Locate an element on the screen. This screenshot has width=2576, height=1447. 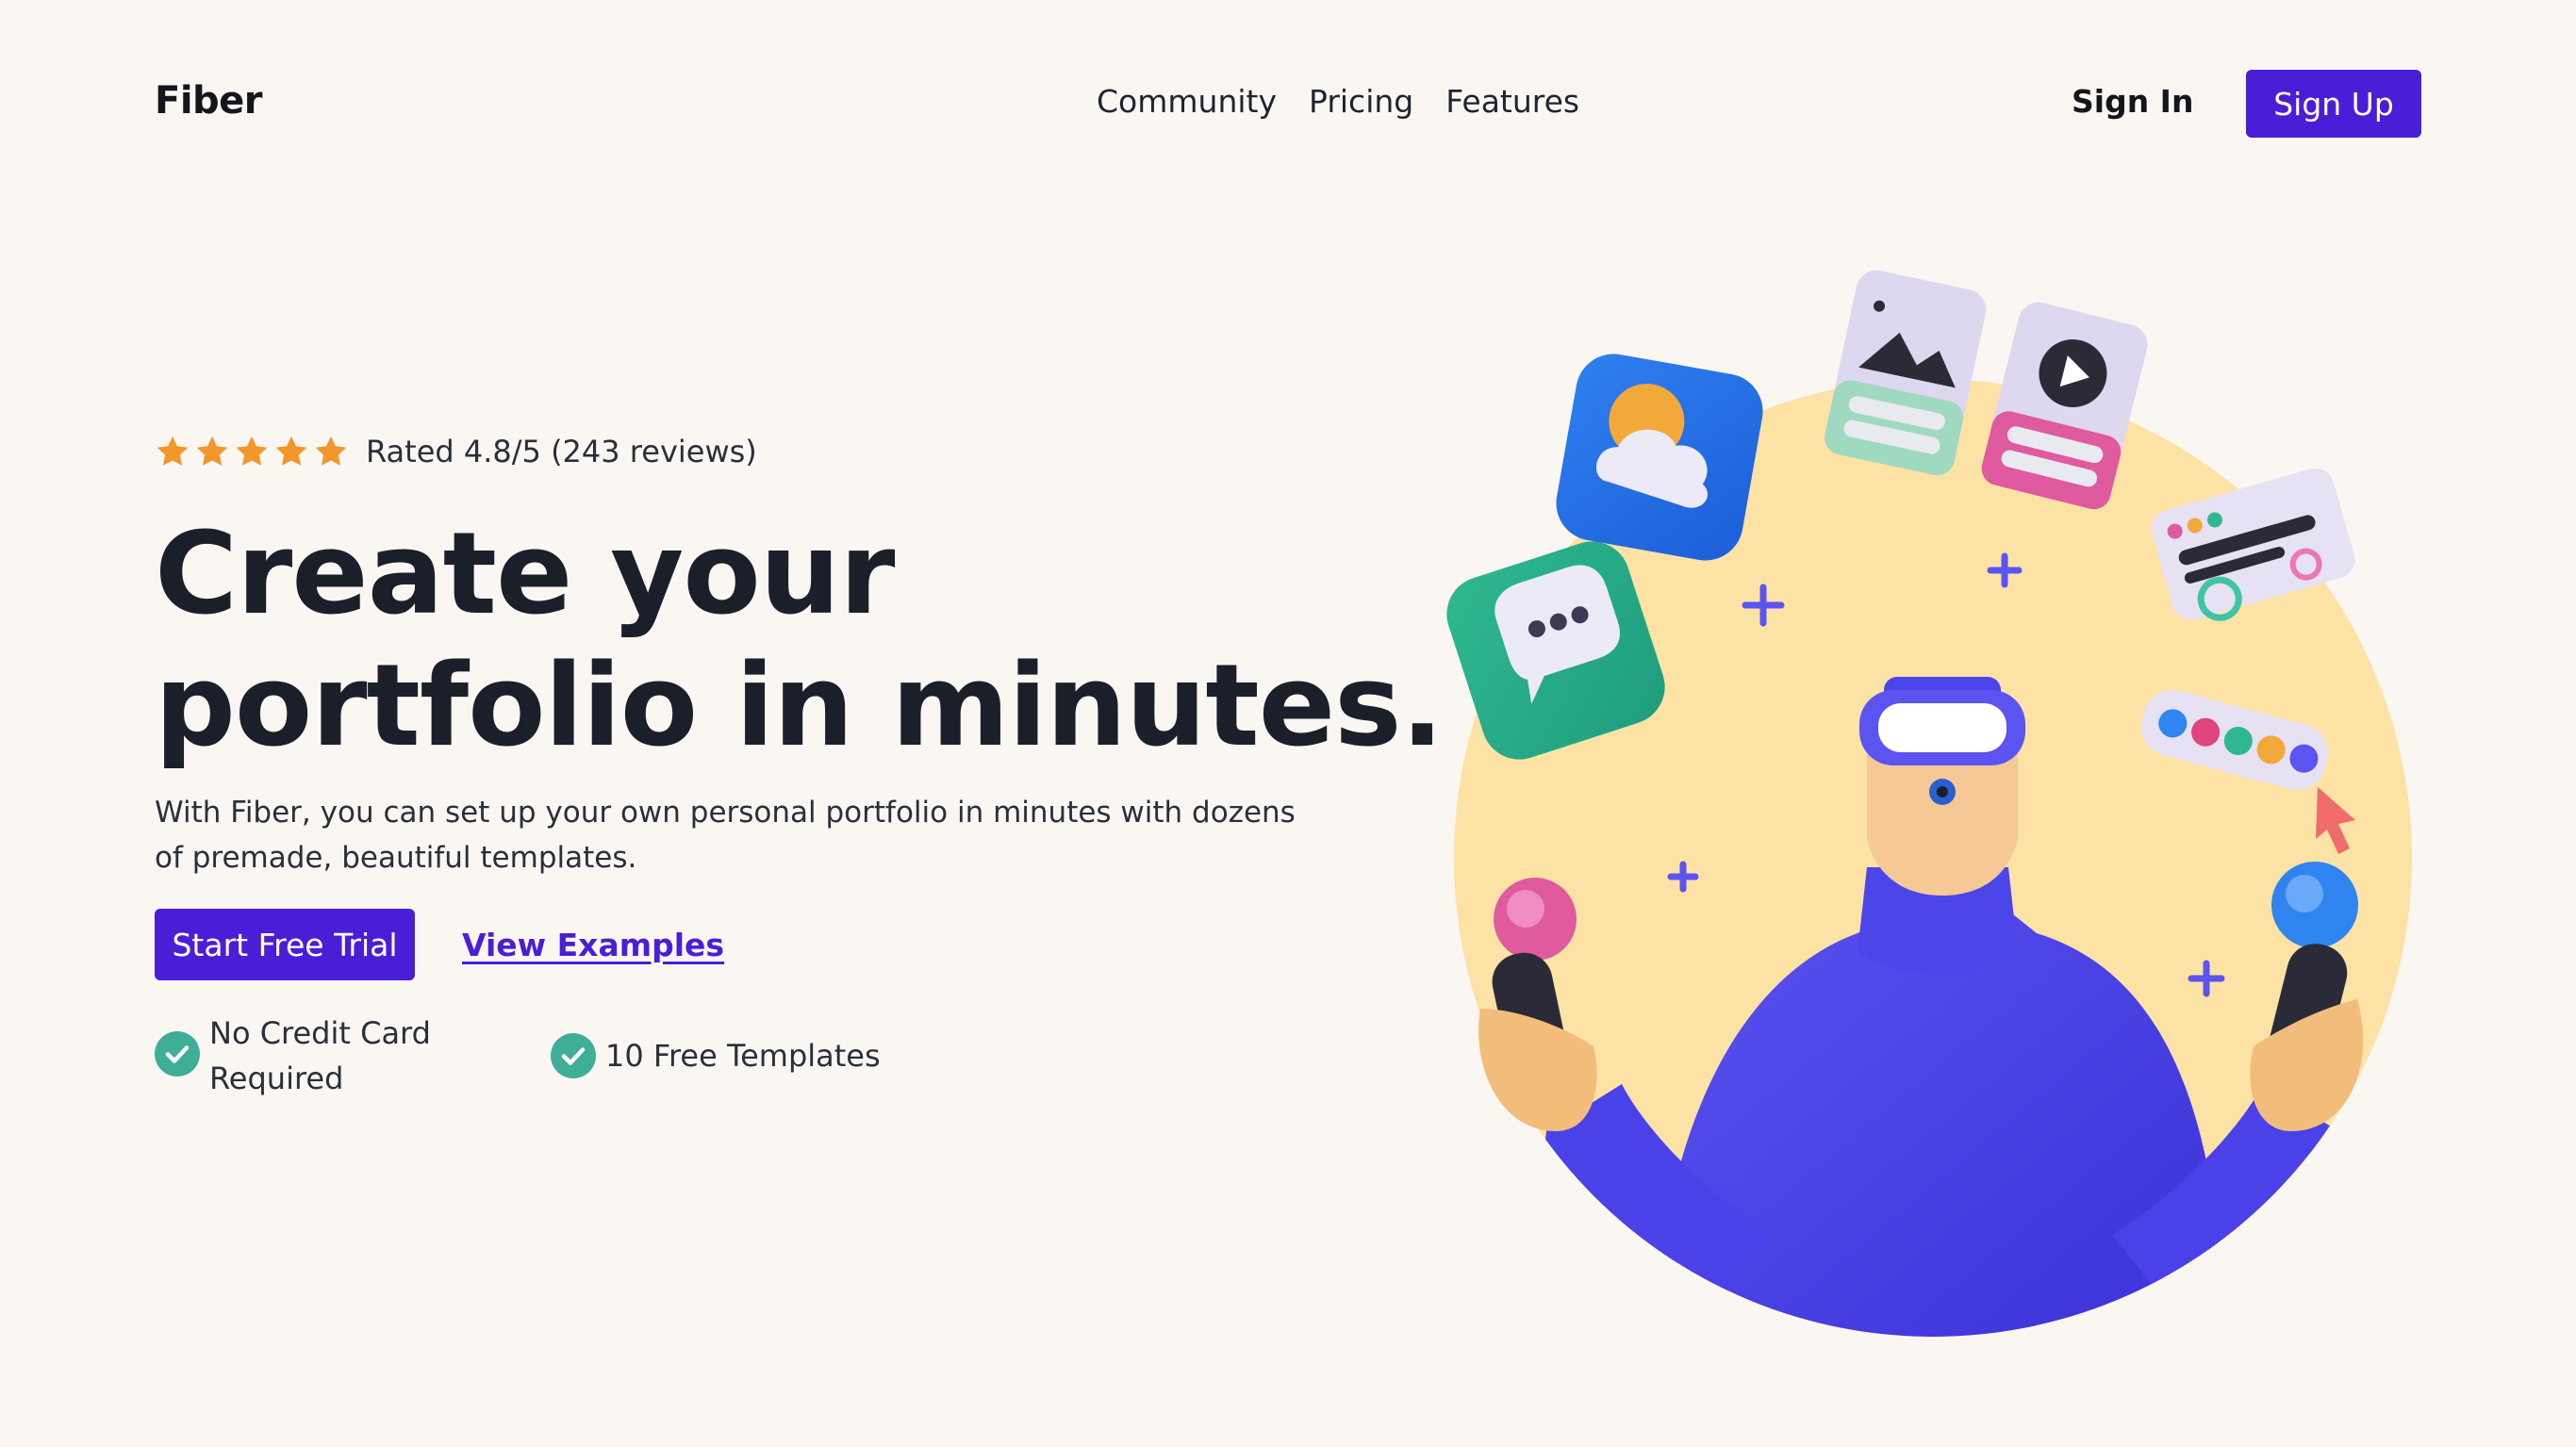
rating: Rated 4.8/5 (243 reviews) is located at coordinates (456, 451).